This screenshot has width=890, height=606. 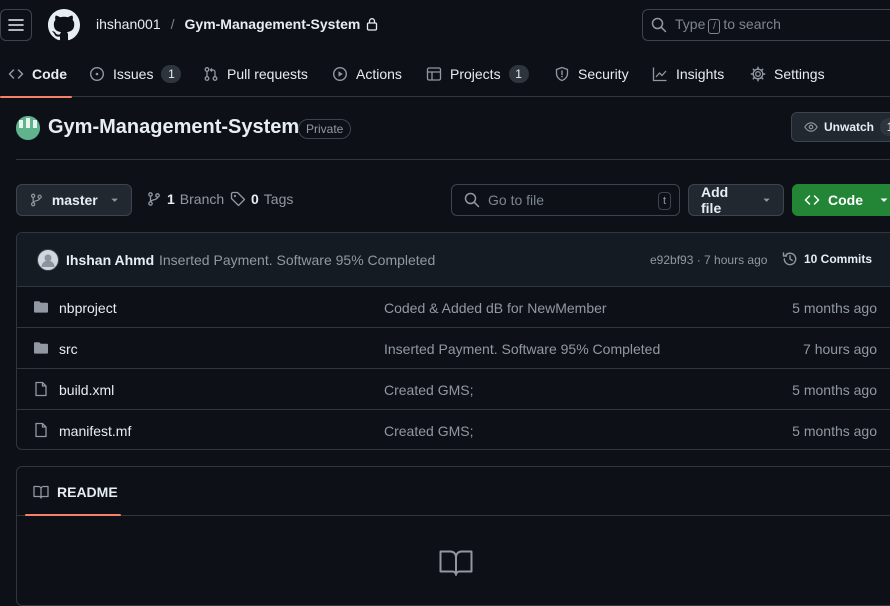 I want to click on graph-icon, so click(x=659, y=74).